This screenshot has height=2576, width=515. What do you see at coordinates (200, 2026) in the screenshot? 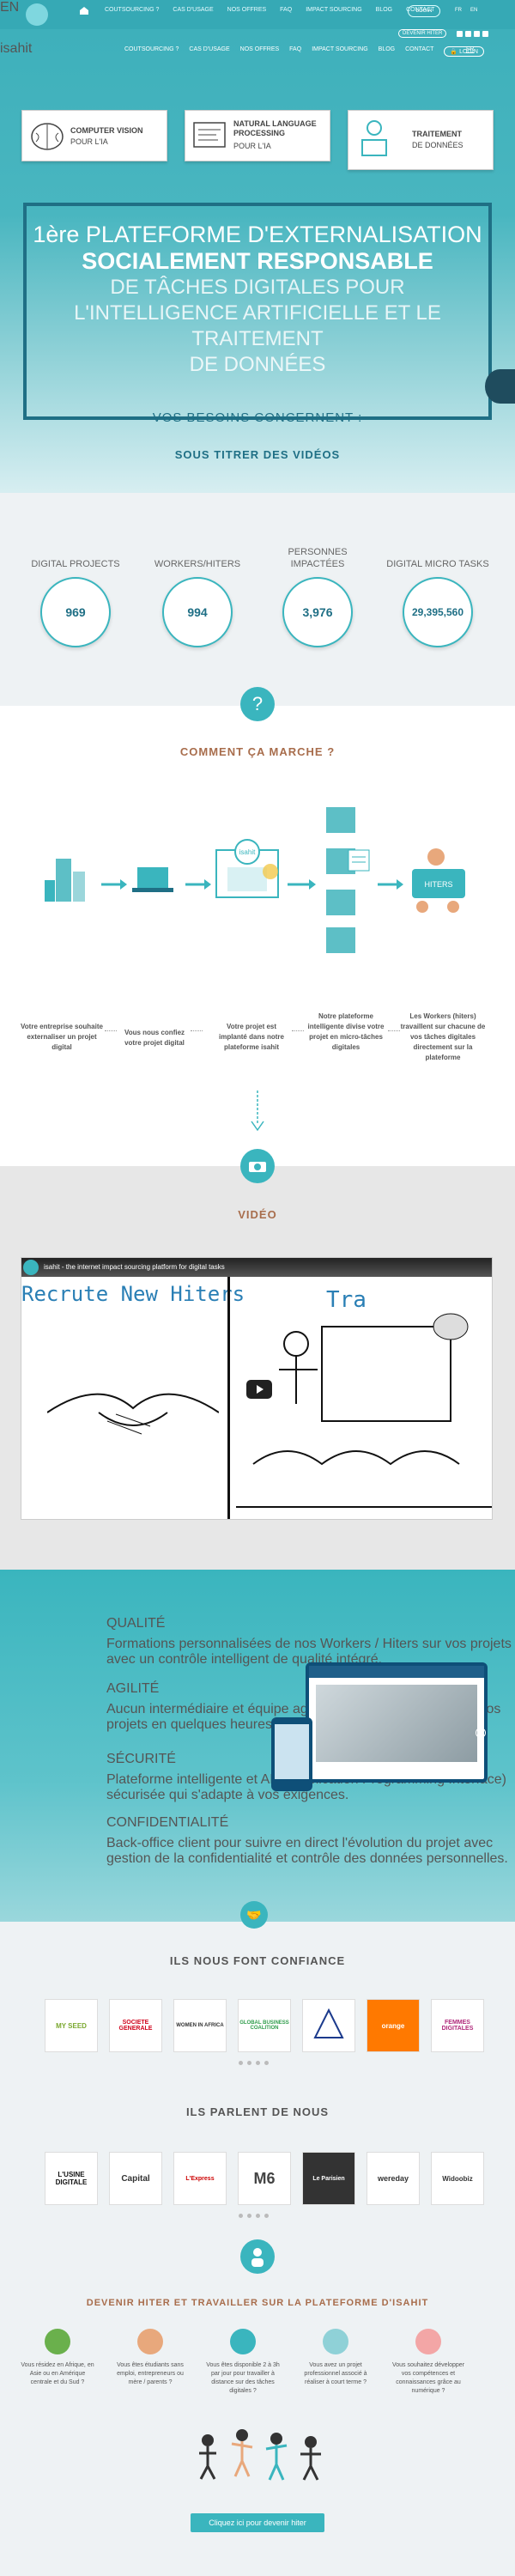
I see `partner-logo: WOMEN IN AFRICA` at bounding box center [200, 2026].